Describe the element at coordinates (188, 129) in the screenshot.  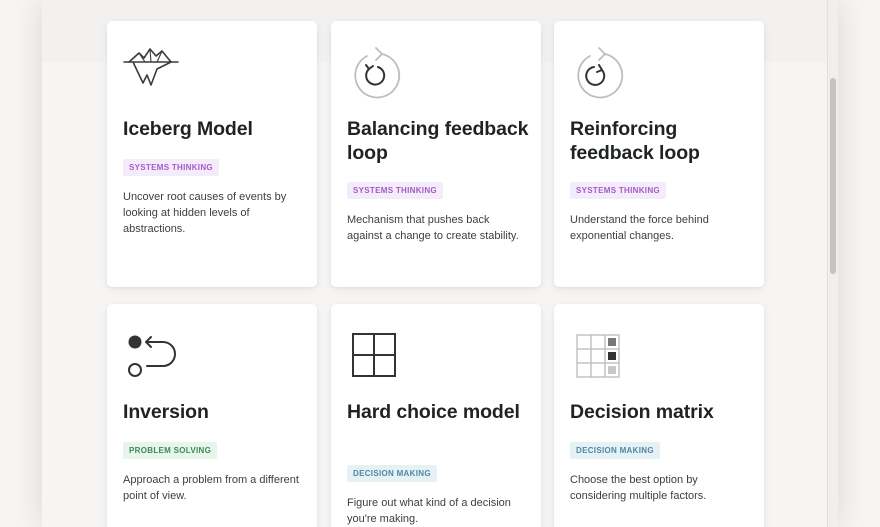
I see `card-title: Iceberg Model` at that location.